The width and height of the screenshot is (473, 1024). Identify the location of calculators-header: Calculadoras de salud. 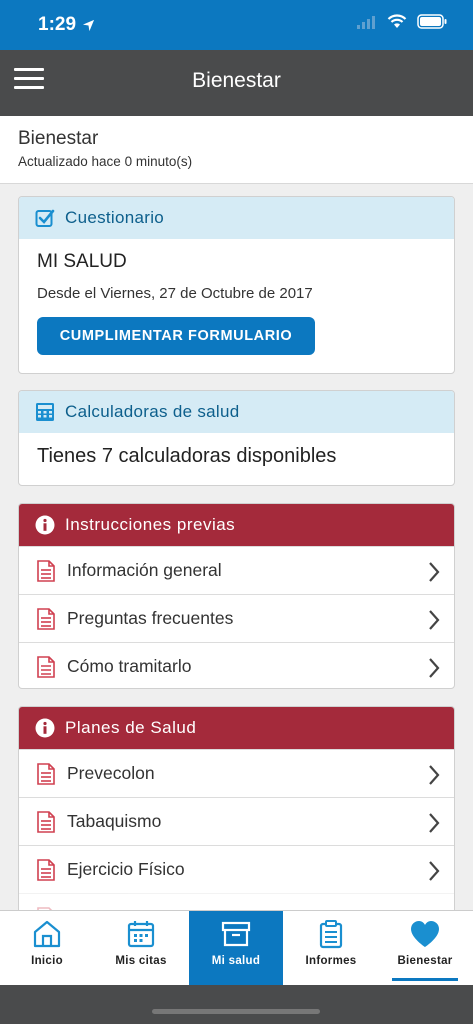
(236, 412).